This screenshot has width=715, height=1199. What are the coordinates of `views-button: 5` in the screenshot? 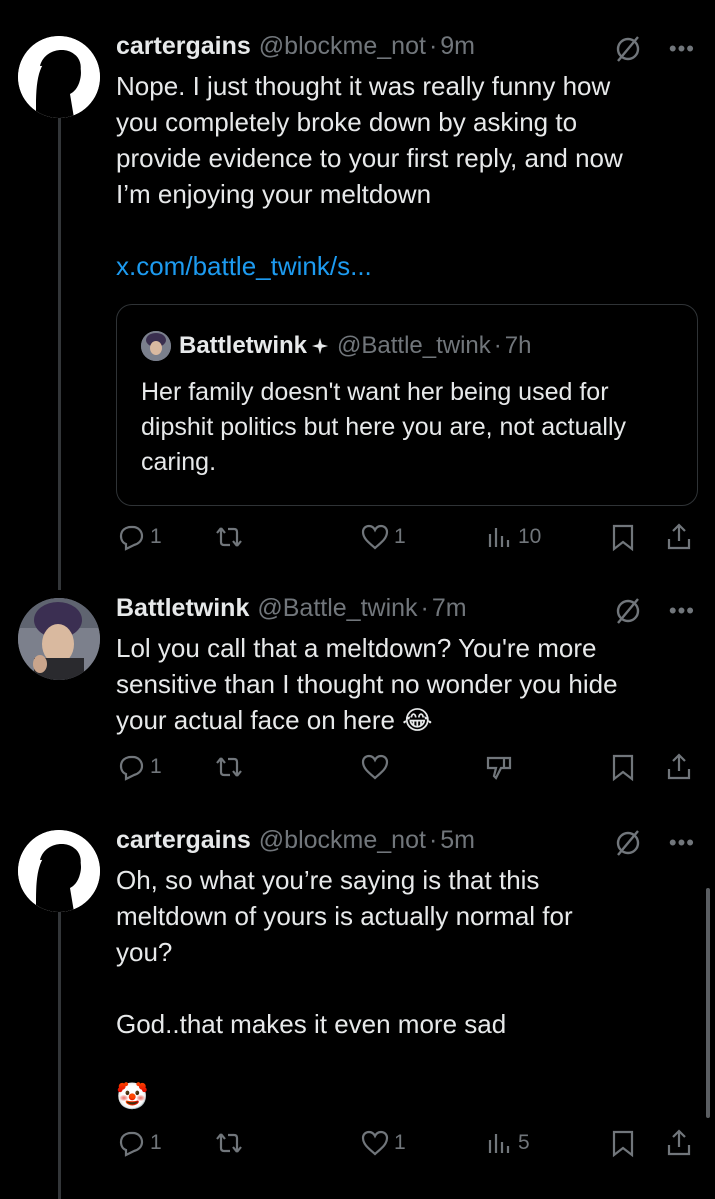 It's located at (507, 1143).